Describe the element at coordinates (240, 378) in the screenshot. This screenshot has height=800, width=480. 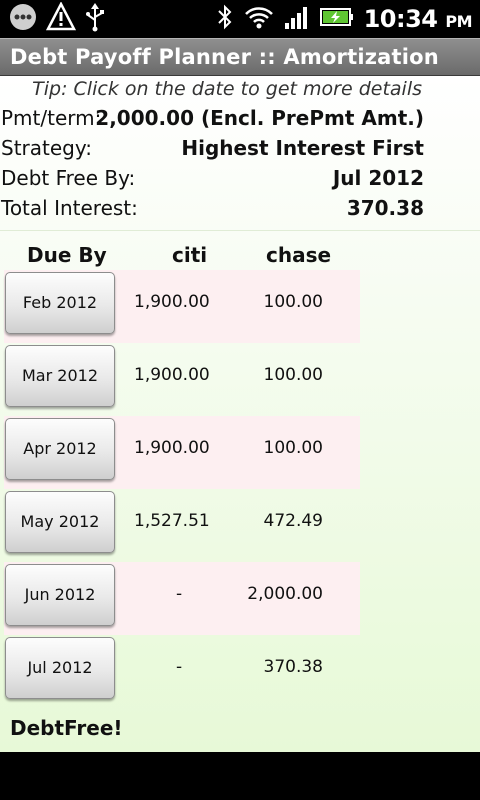
I see `table-row: Mar 2012 1,900.00 100.00` at that location.